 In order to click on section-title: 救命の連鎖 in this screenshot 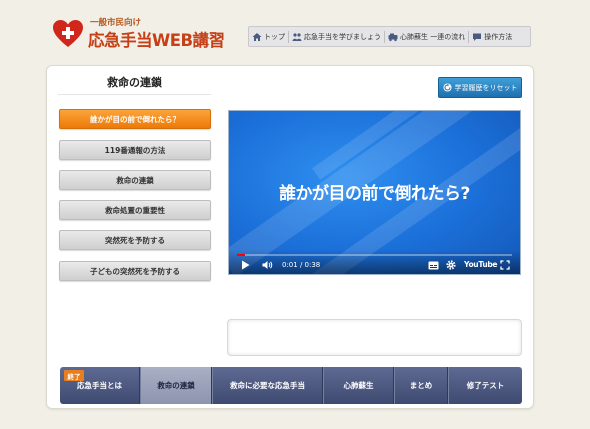, I will do `click(134, 82)`.